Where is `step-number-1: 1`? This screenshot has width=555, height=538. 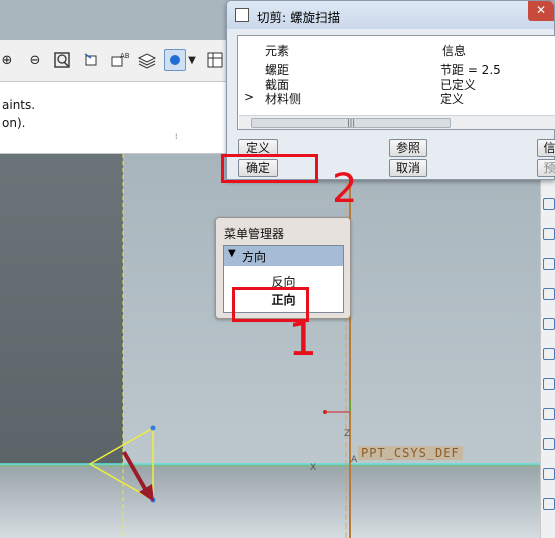
step-number-1: 1 is located at coordinates (303, 339).